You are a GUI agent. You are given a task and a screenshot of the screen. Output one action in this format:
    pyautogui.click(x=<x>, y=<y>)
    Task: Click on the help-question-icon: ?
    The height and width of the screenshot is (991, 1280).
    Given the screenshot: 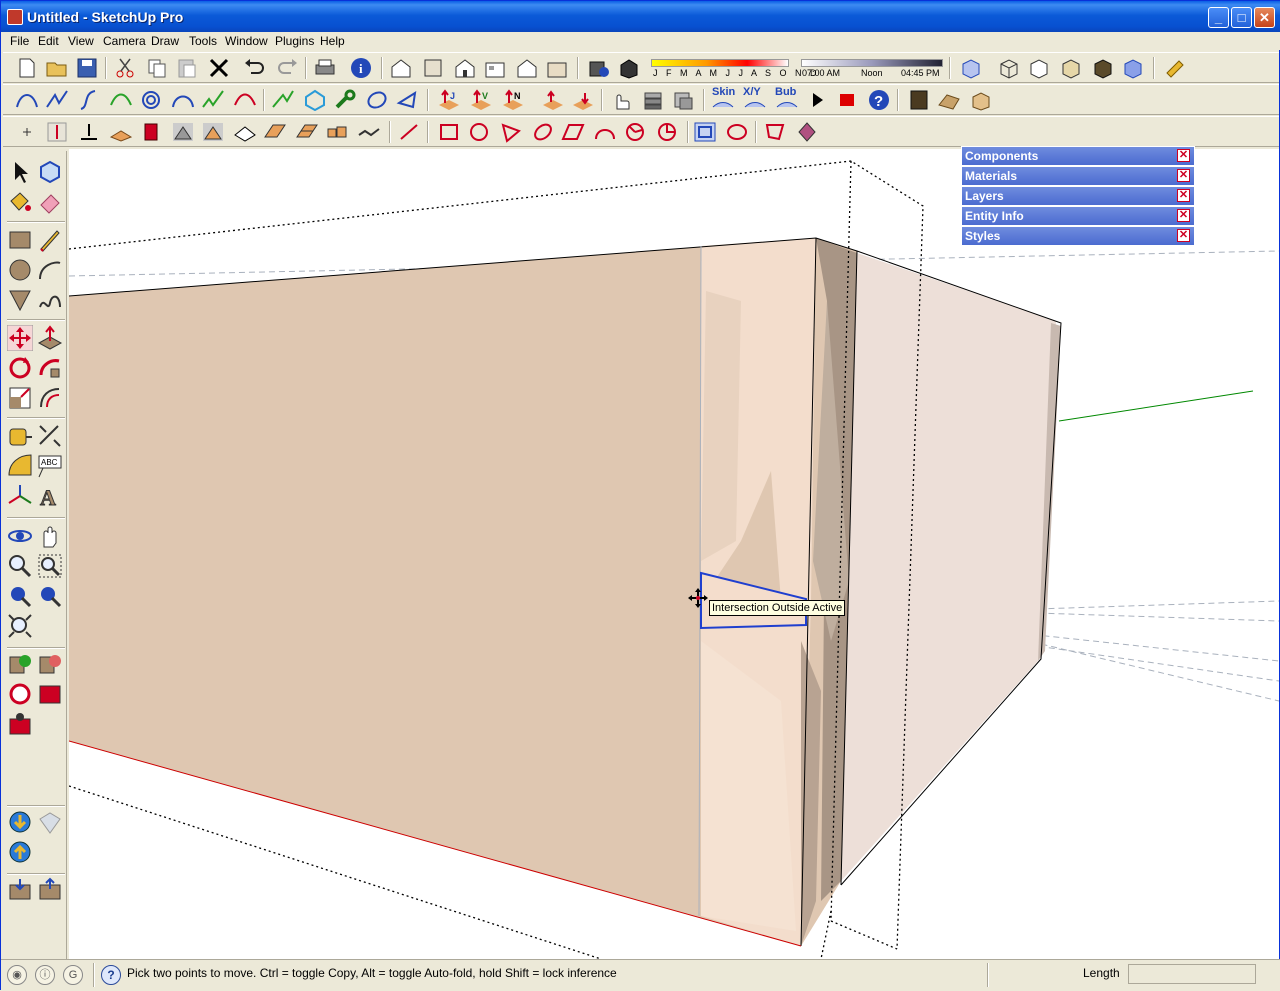 What is the action you would take?
    pyautogui.click(x=879, y=100)
    